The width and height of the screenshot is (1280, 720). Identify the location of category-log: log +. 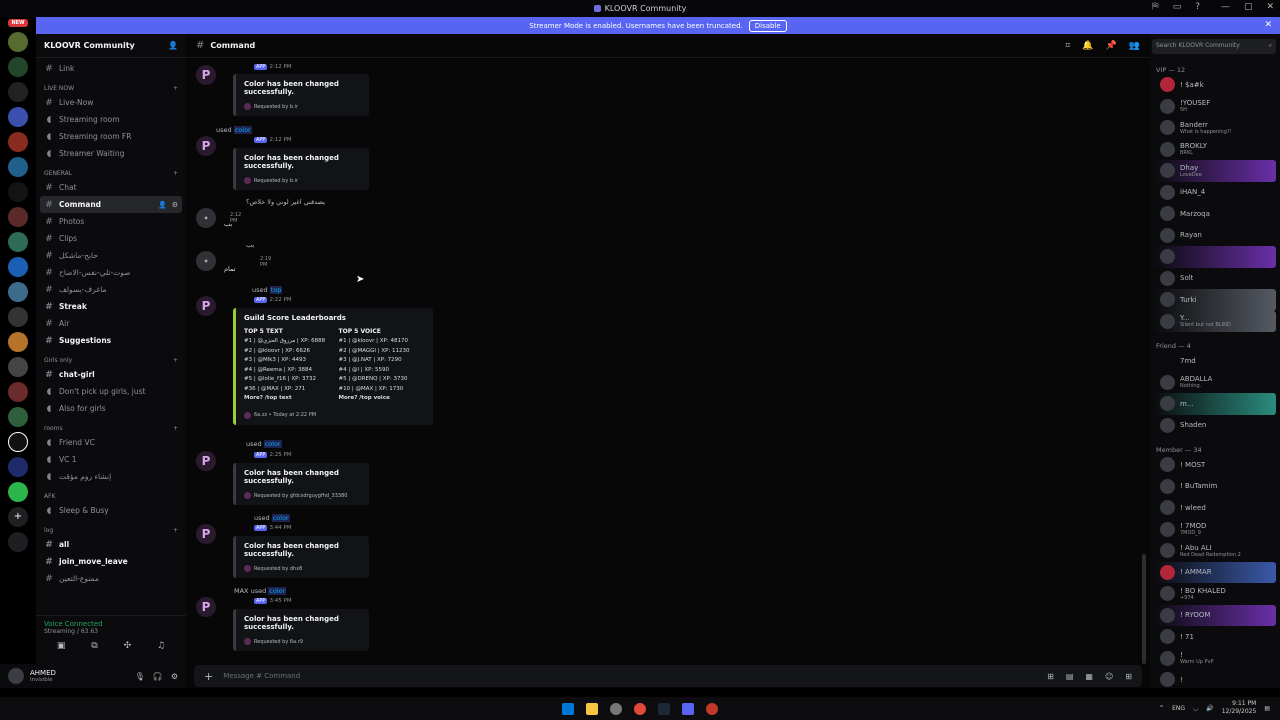
(111, 530).